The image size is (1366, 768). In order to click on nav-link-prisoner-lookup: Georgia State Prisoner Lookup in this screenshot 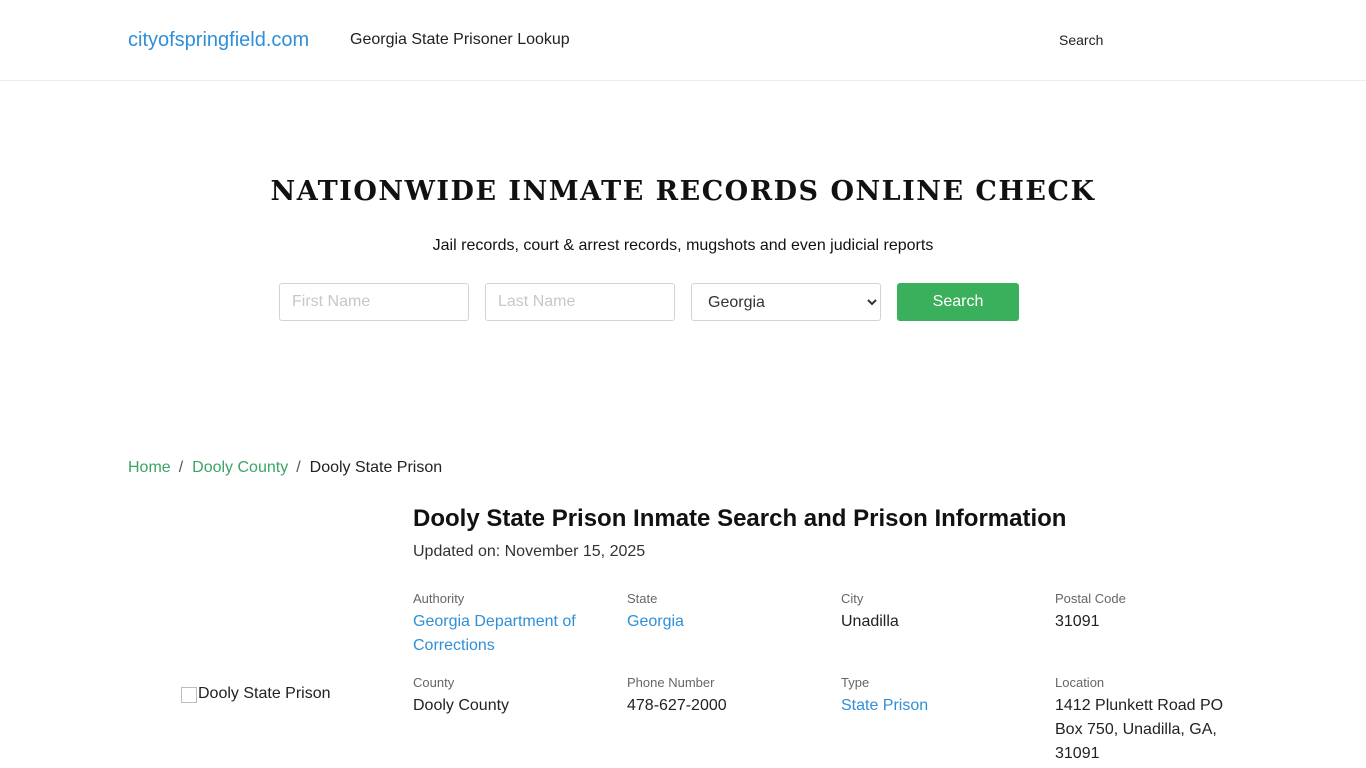, I will do `click(460, 40)`.